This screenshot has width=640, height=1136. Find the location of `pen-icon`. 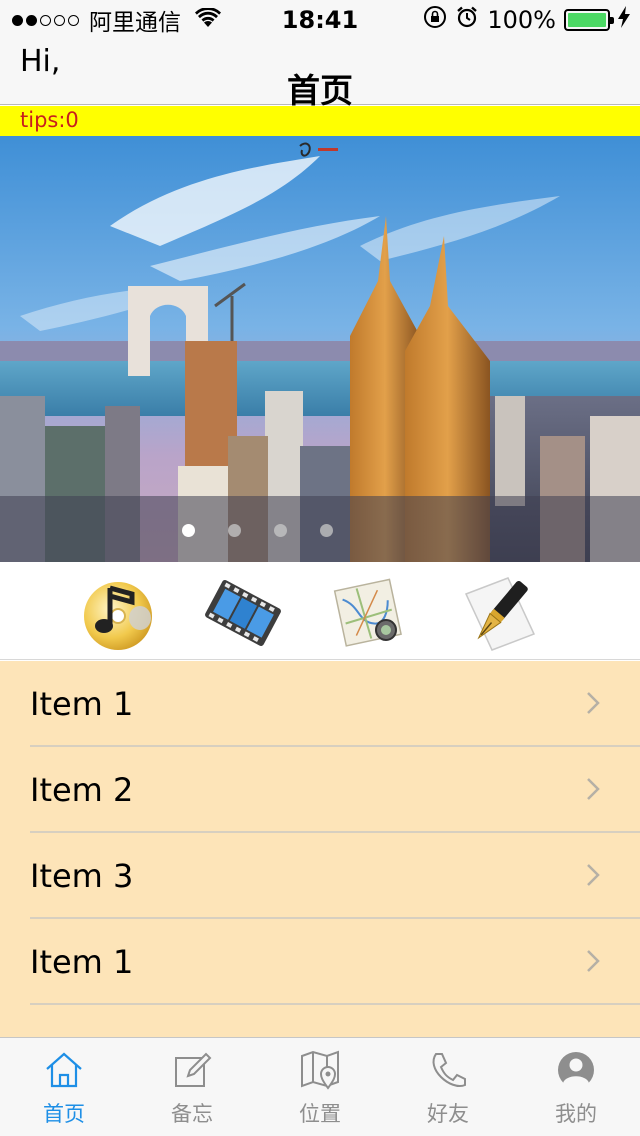

pen-icon is located at coordinates (499, 613).